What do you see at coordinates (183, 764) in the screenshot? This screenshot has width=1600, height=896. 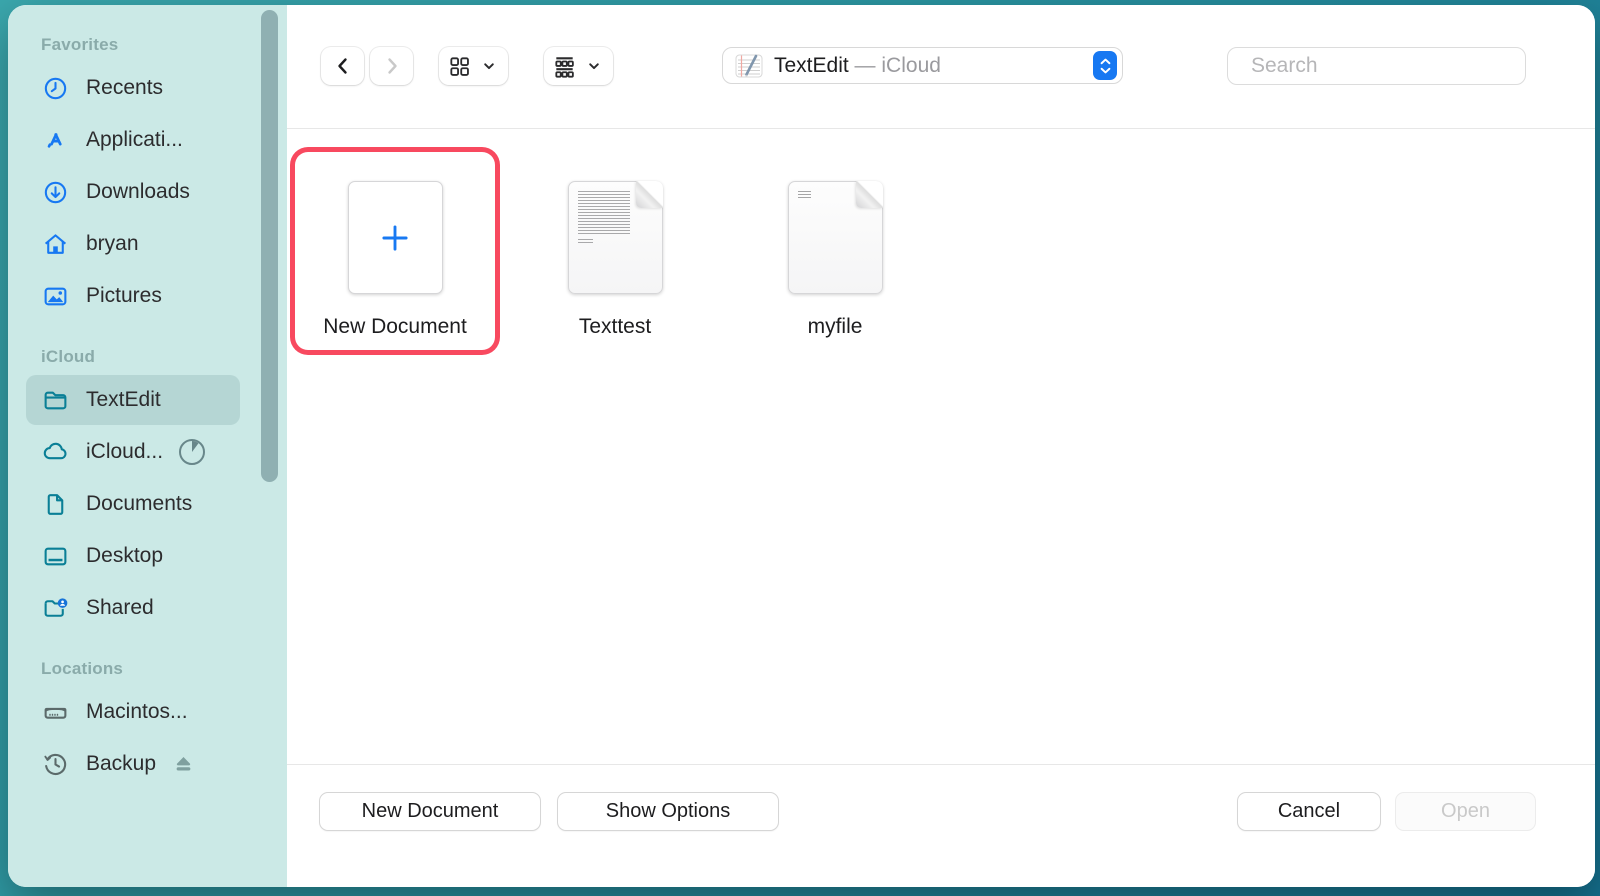 I see `eject-icon` at bounding box center [183, 764].